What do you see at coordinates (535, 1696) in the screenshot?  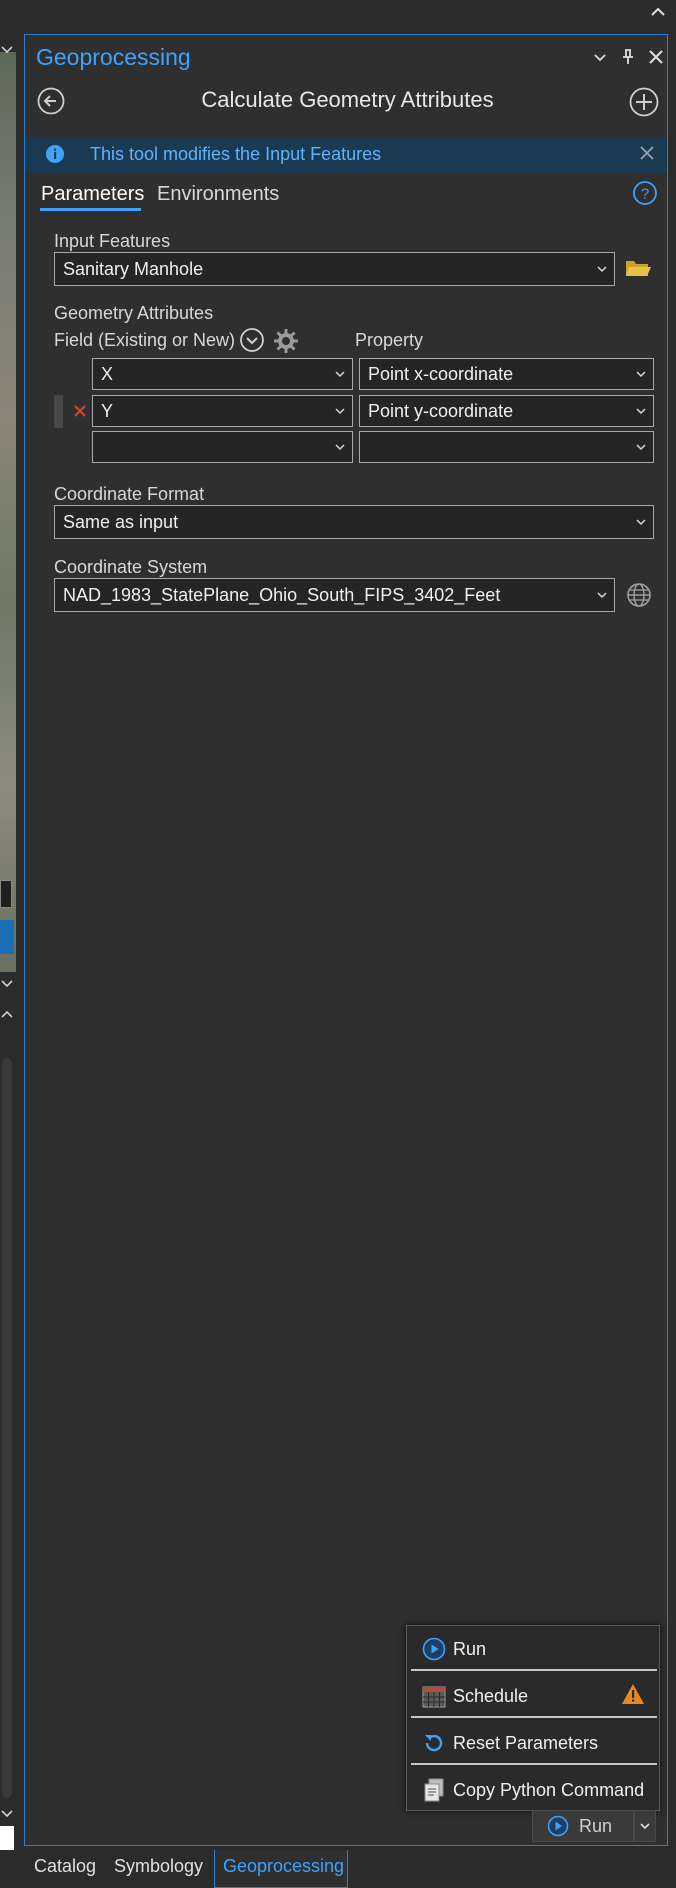 I see `menu-item-schedule: Schedule` at bounding box center [535, 1696].